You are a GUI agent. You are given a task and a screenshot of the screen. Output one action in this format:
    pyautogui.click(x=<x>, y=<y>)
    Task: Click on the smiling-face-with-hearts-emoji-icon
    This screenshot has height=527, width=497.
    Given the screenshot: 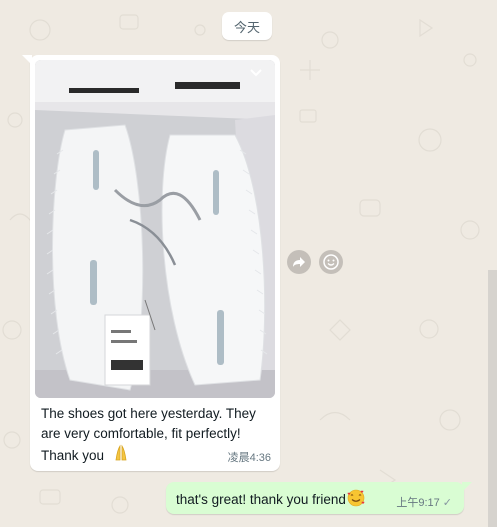 What is the action you would take?
    pyautogui.click(x=356, y=499)
    